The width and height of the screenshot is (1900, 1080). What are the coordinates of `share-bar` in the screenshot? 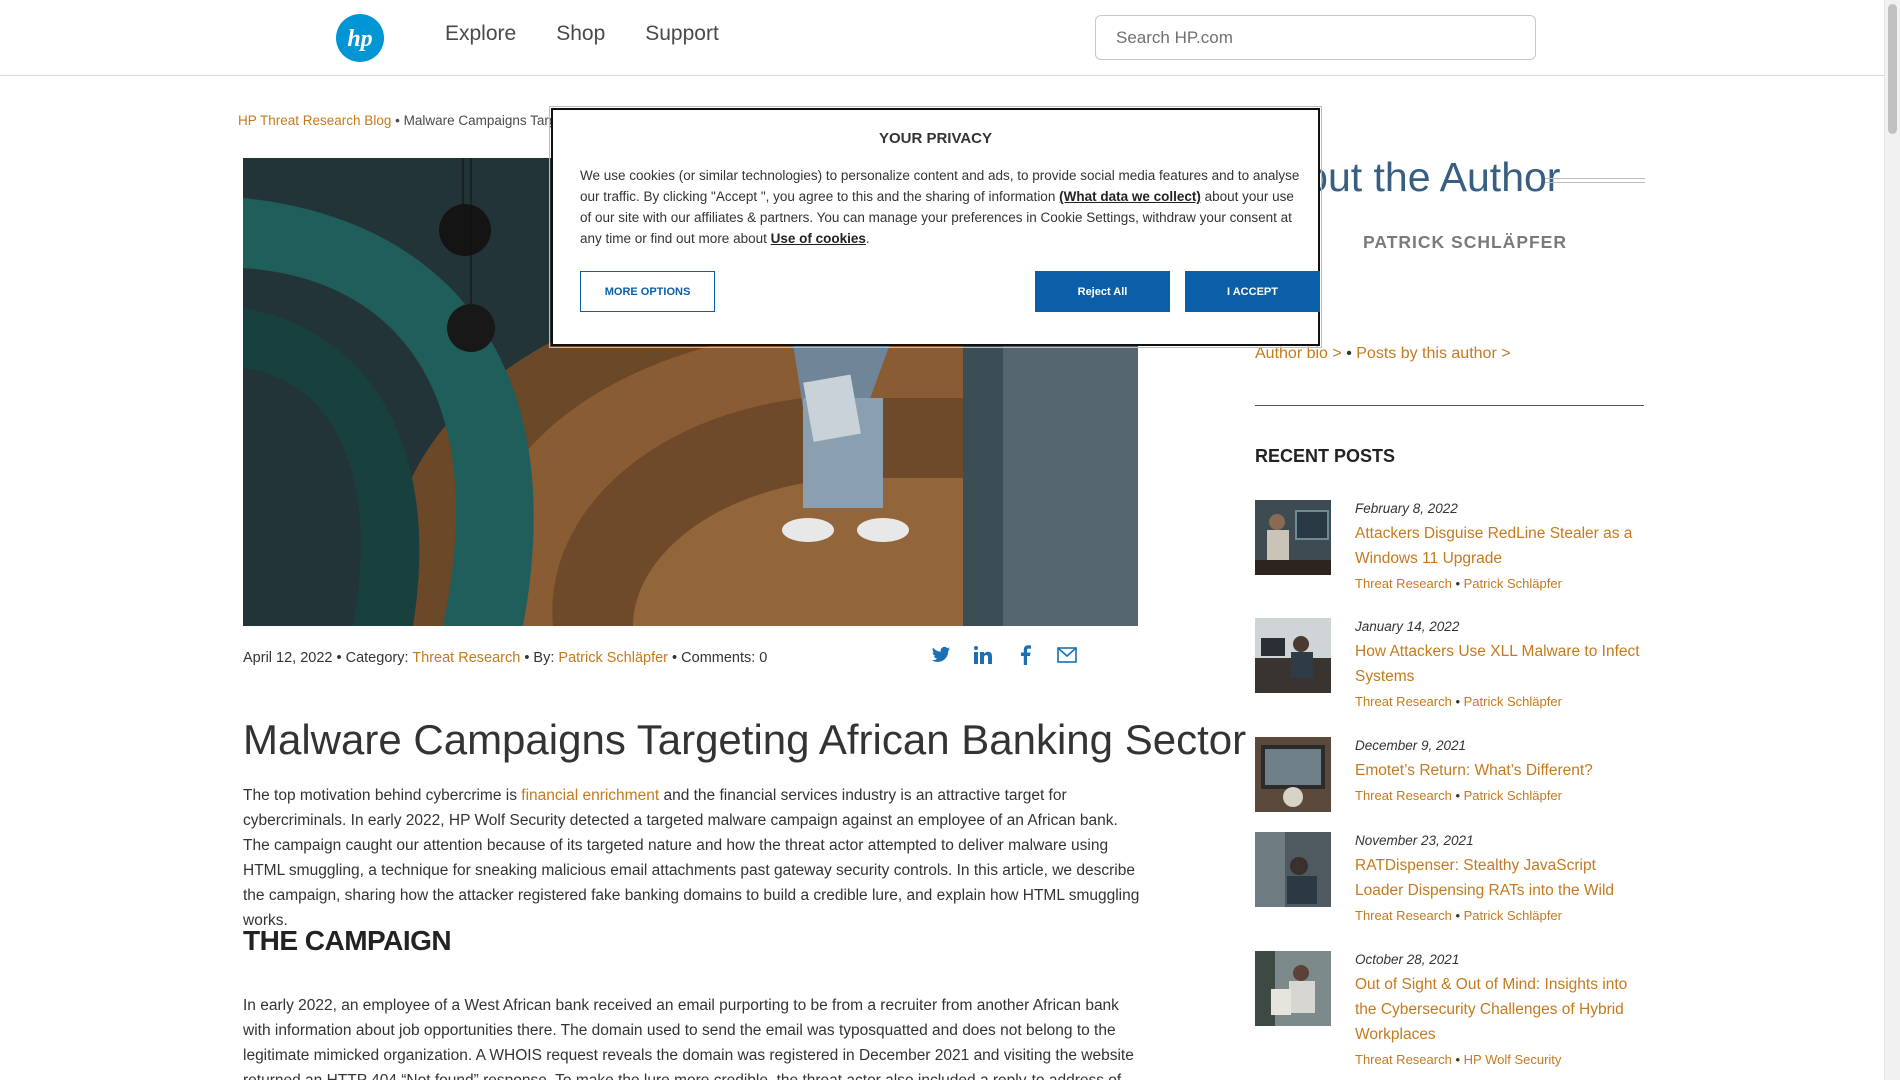 It's located at (1004, 655).